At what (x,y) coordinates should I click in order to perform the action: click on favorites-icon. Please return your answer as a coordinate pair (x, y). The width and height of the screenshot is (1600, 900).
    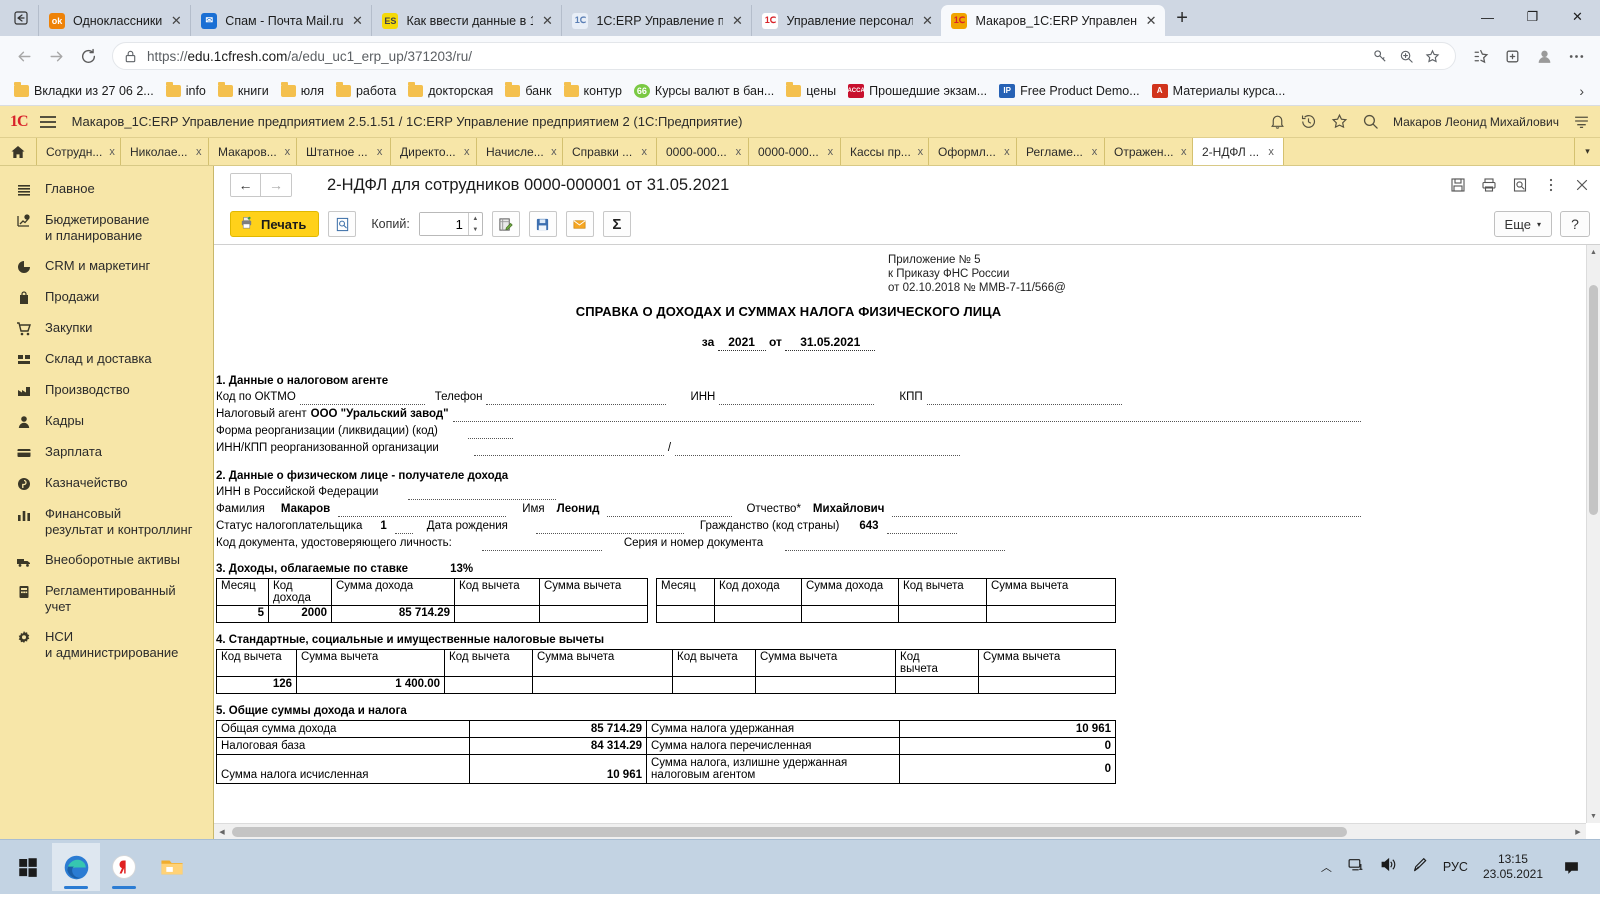
    Looking at the image, I should click on (1480, 56).